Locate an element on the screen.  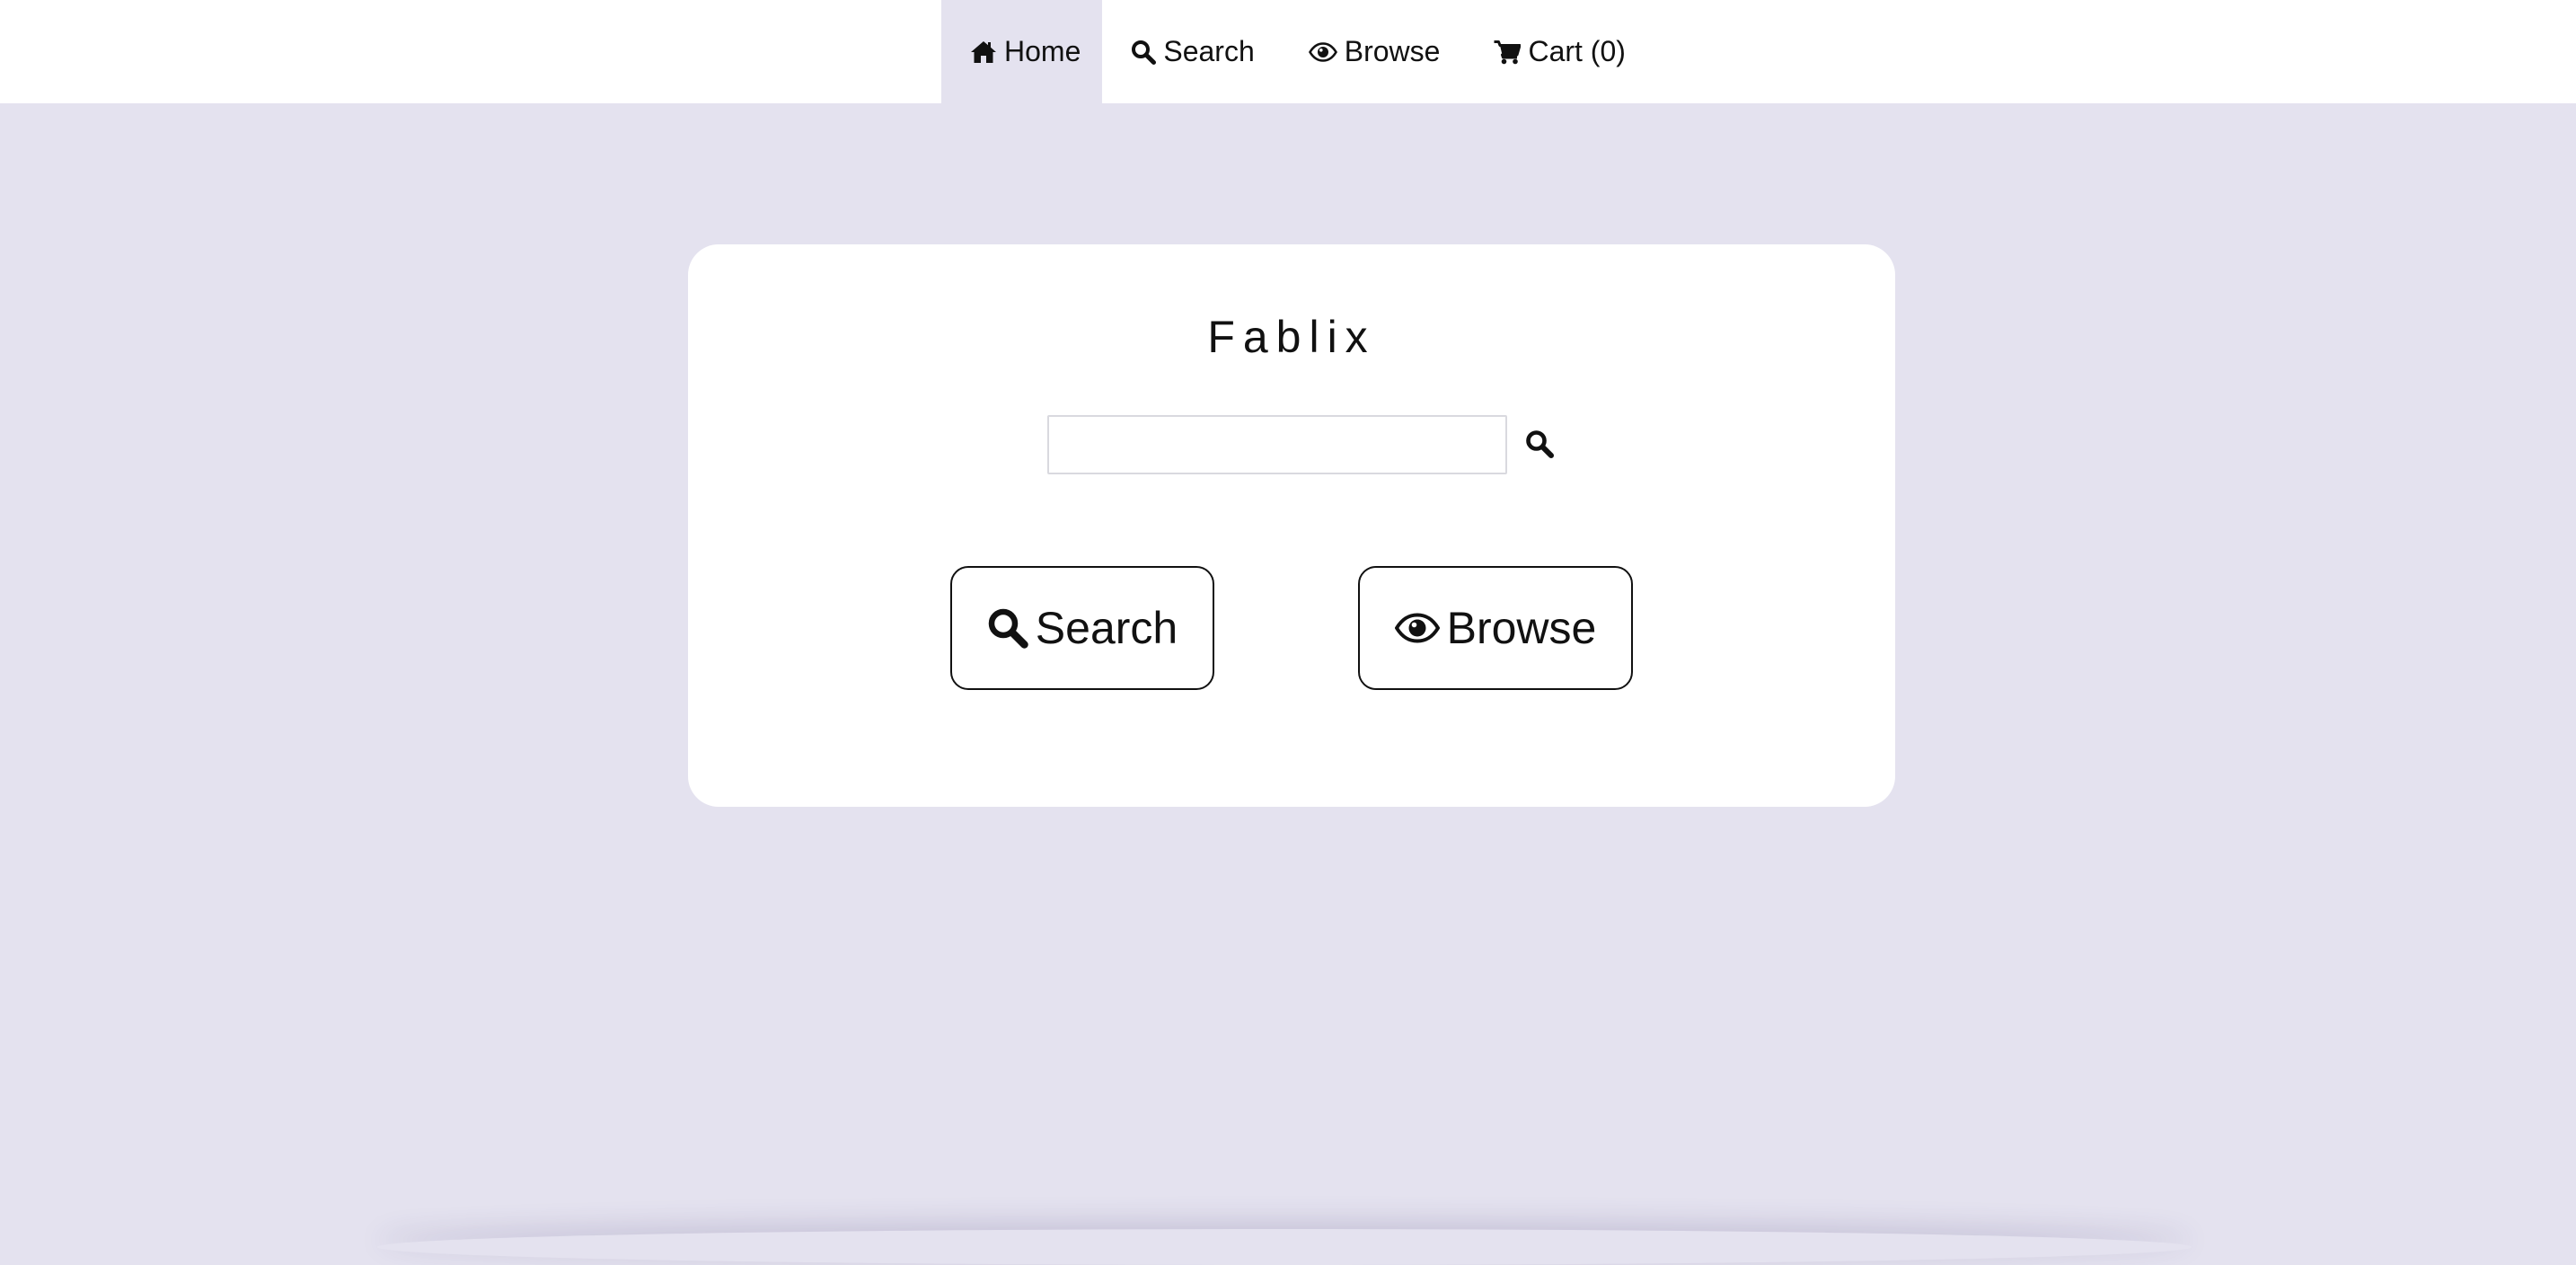
nav-item-label: Cart (0) is located at coordinates (1577, 51).